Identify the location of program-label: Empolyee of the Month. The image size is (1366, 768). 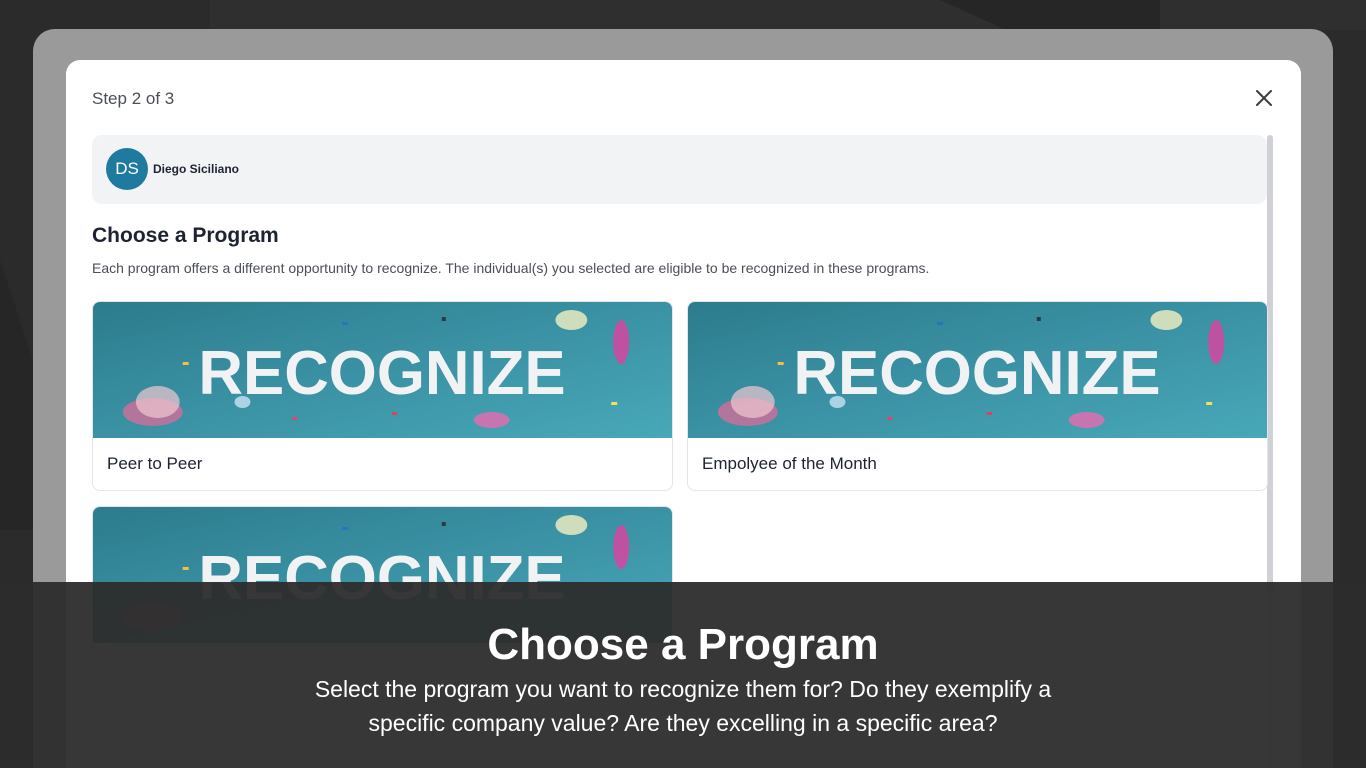
(789, 463).